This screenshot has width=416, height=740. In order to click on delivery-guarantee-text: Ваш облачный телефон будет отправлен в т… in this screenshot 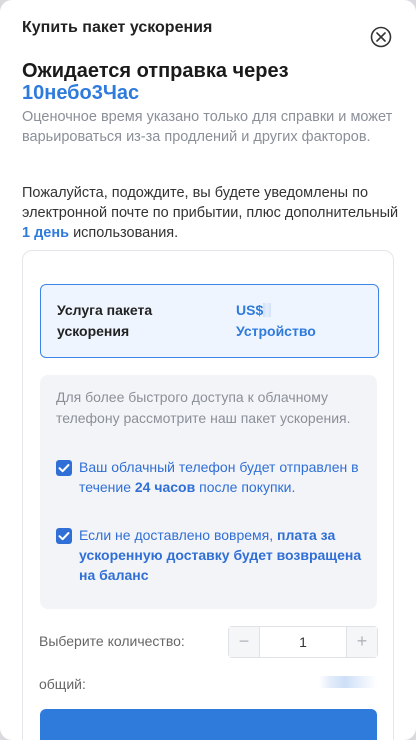, I will do `click(221, 477)`.